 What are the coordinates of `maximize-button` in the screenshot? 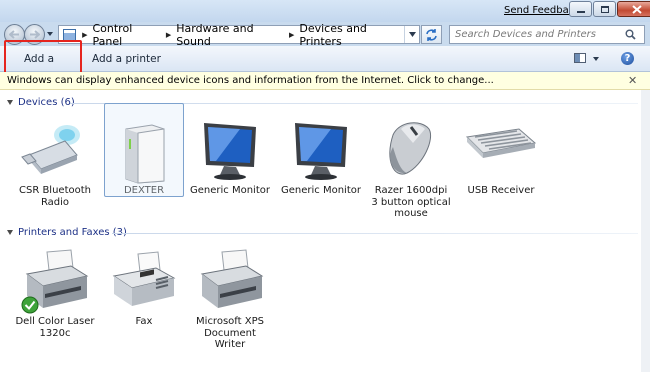 It's located at (604, 9).